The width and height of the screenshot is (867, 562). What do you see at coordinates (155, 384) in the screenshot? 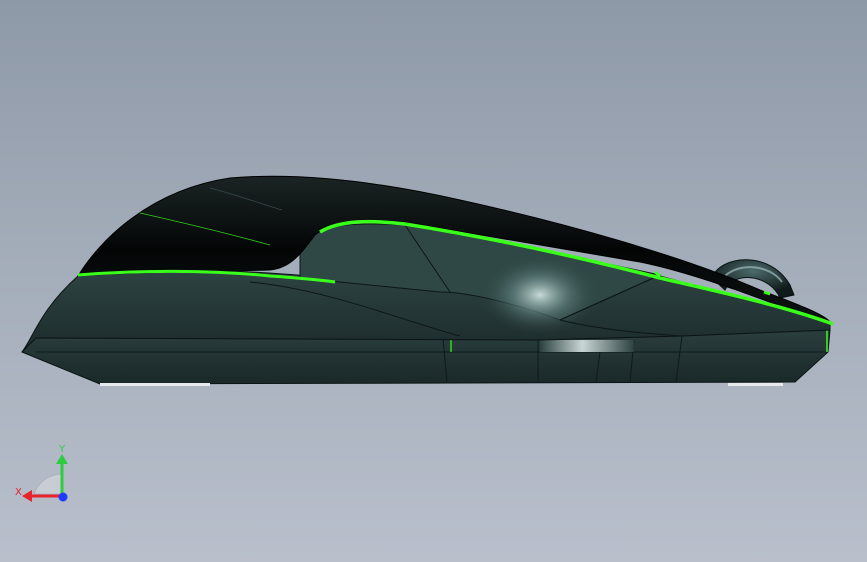
I see `foot-front` at bounding box center [155, 384].